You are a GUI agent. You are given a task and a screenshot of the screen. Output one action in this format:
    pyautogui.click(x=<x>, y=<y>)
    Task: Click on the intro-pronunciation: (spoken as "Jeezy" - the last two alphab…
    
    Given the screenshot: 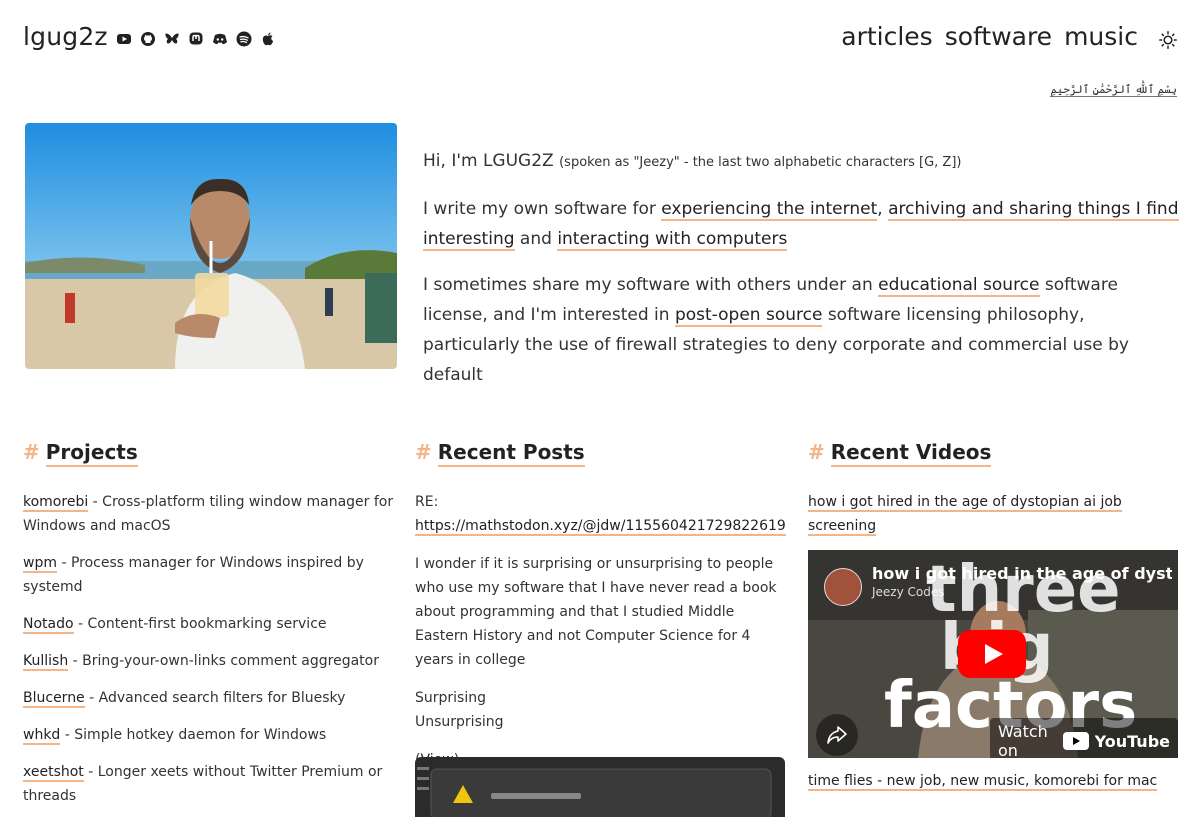 What is the action you would take?
    pyautogui.click(x=760, y=162)
    